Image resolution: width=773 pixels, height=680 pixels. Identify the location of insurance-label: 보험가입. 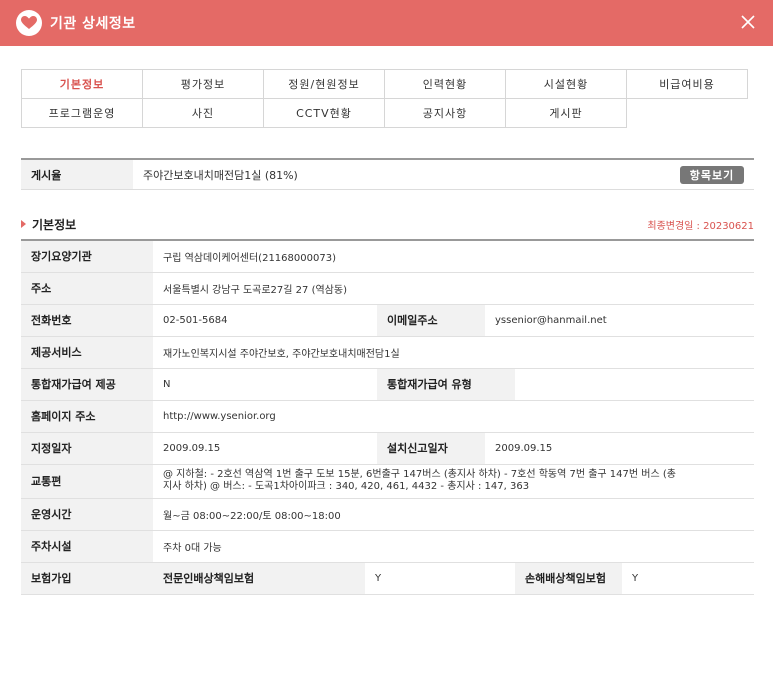
(87, 578).